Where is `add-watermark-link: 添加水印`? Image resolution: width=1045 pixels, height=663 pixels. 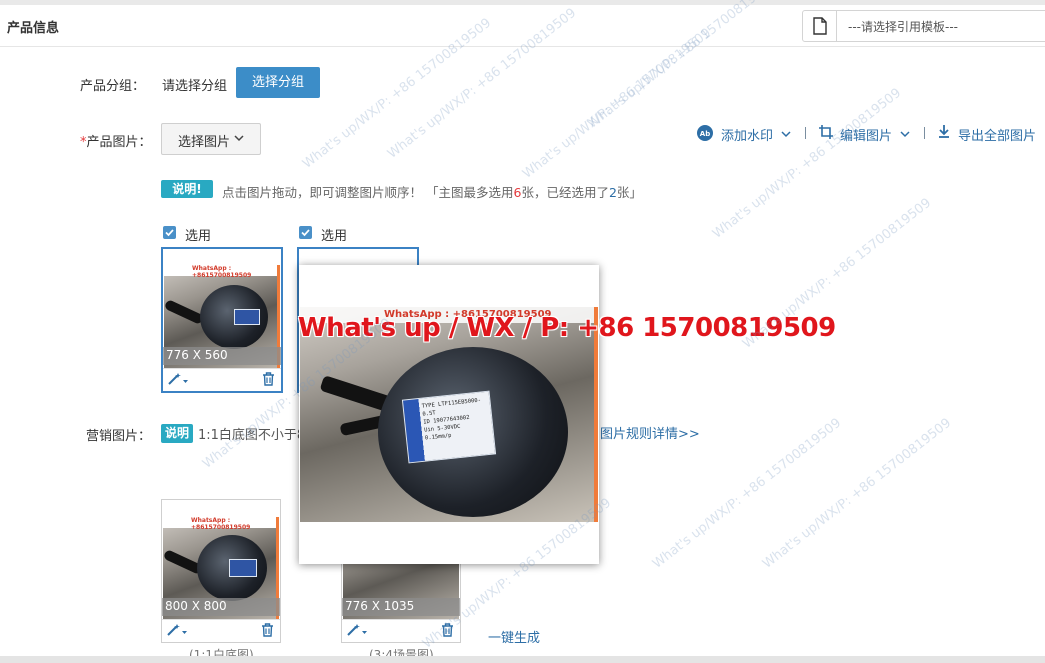 add-watermark-link: 添加水印 is located at coordinates (747, 134).